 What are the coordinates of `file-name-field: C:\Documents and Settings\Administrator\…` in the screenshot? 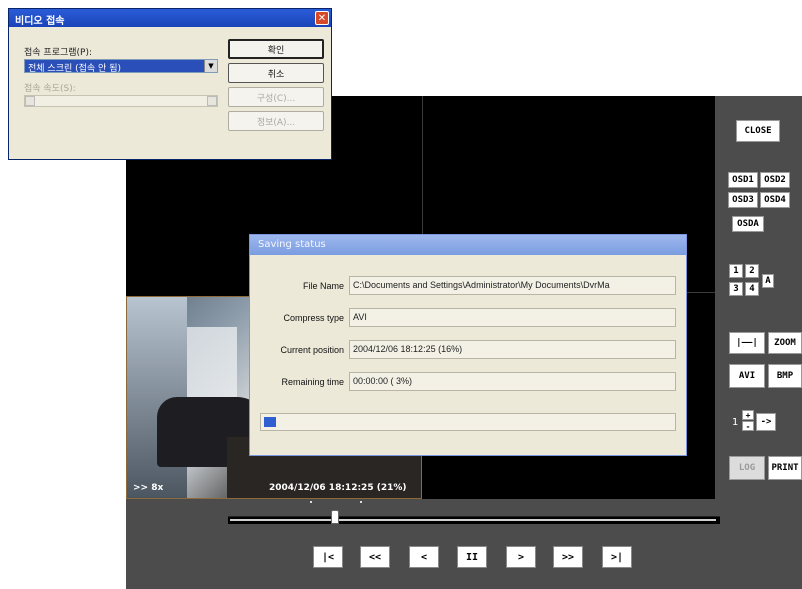 It's located at (512, 285).